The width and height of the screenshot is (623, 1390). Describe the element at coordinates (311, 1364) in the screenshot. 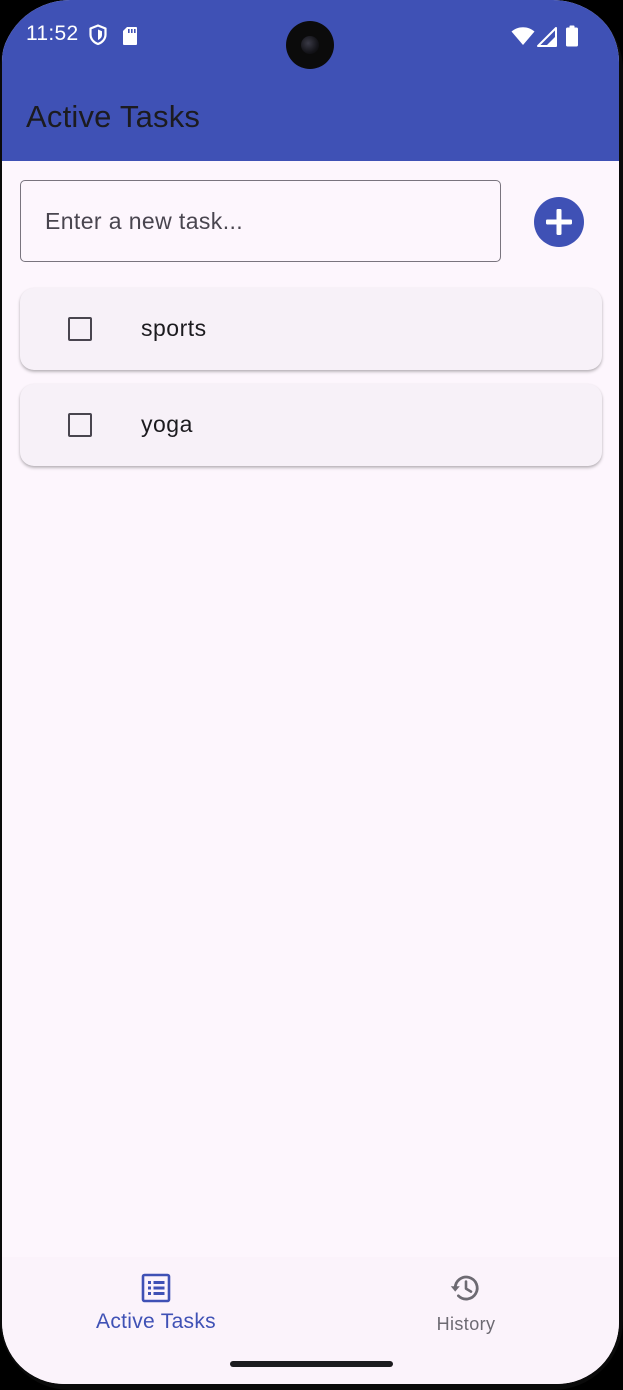

I see `home-indicator` at that location.